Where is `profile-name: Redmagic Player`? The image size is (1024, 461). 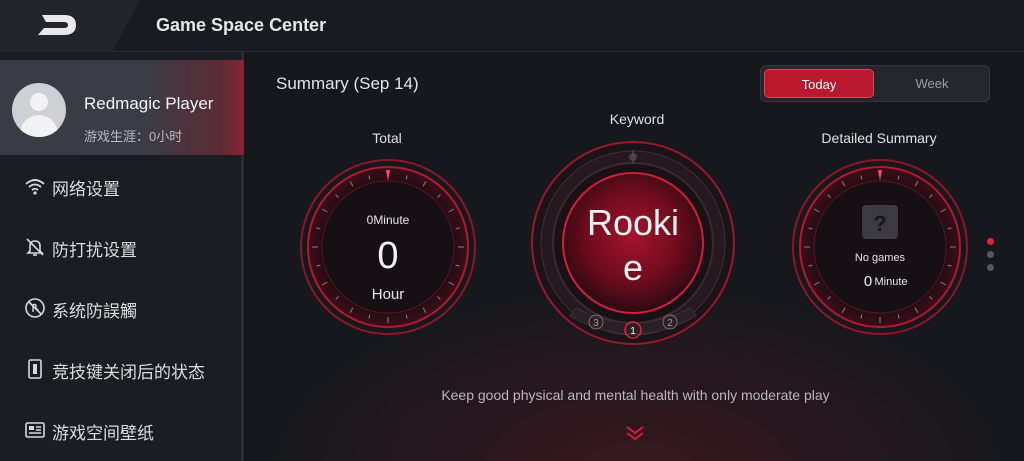
profile-name: Redmagic Player is located at coordinates (149, 103).